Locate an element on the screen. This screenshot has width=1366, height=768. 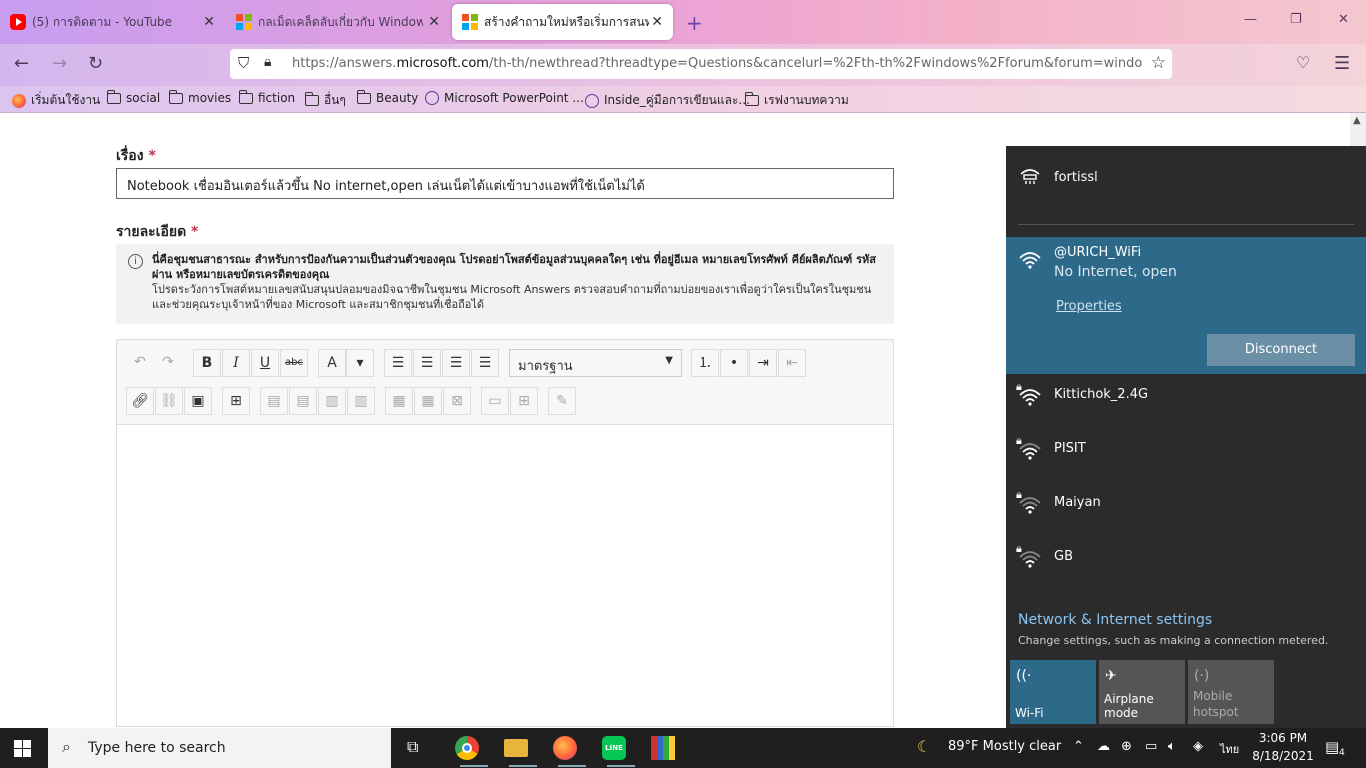
network-wired-fortissl: fortissl is located at coordinates (1186, 180).